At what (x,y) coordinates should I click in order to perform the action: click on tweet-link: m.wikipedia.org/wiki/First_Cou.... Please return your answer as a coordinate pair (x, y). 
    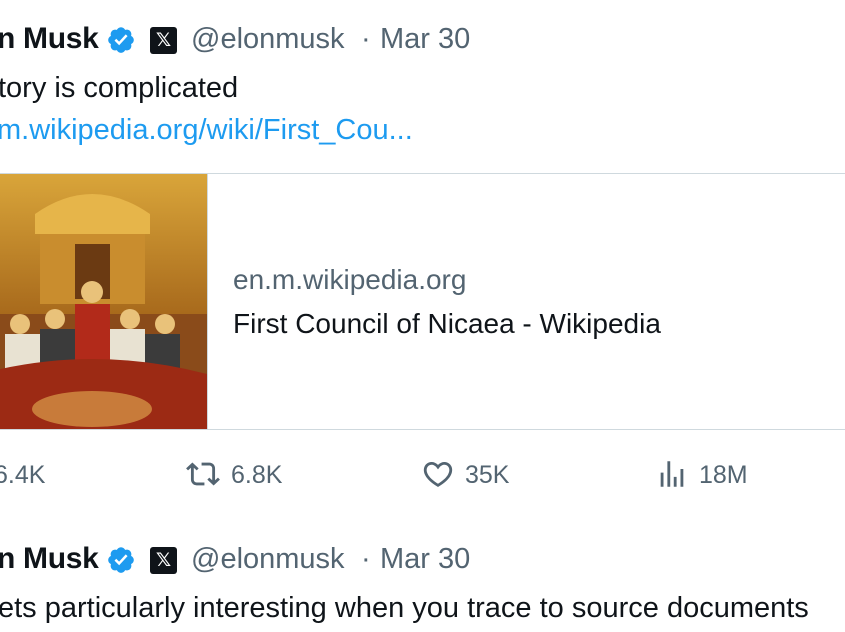
    Looking at the image, I should click on (206, 130).